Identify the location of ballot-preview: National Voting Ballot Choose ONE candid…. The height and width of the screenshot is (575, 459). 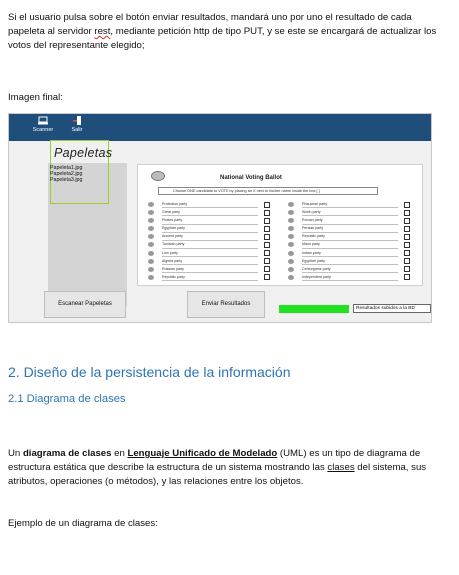
(280, 225).